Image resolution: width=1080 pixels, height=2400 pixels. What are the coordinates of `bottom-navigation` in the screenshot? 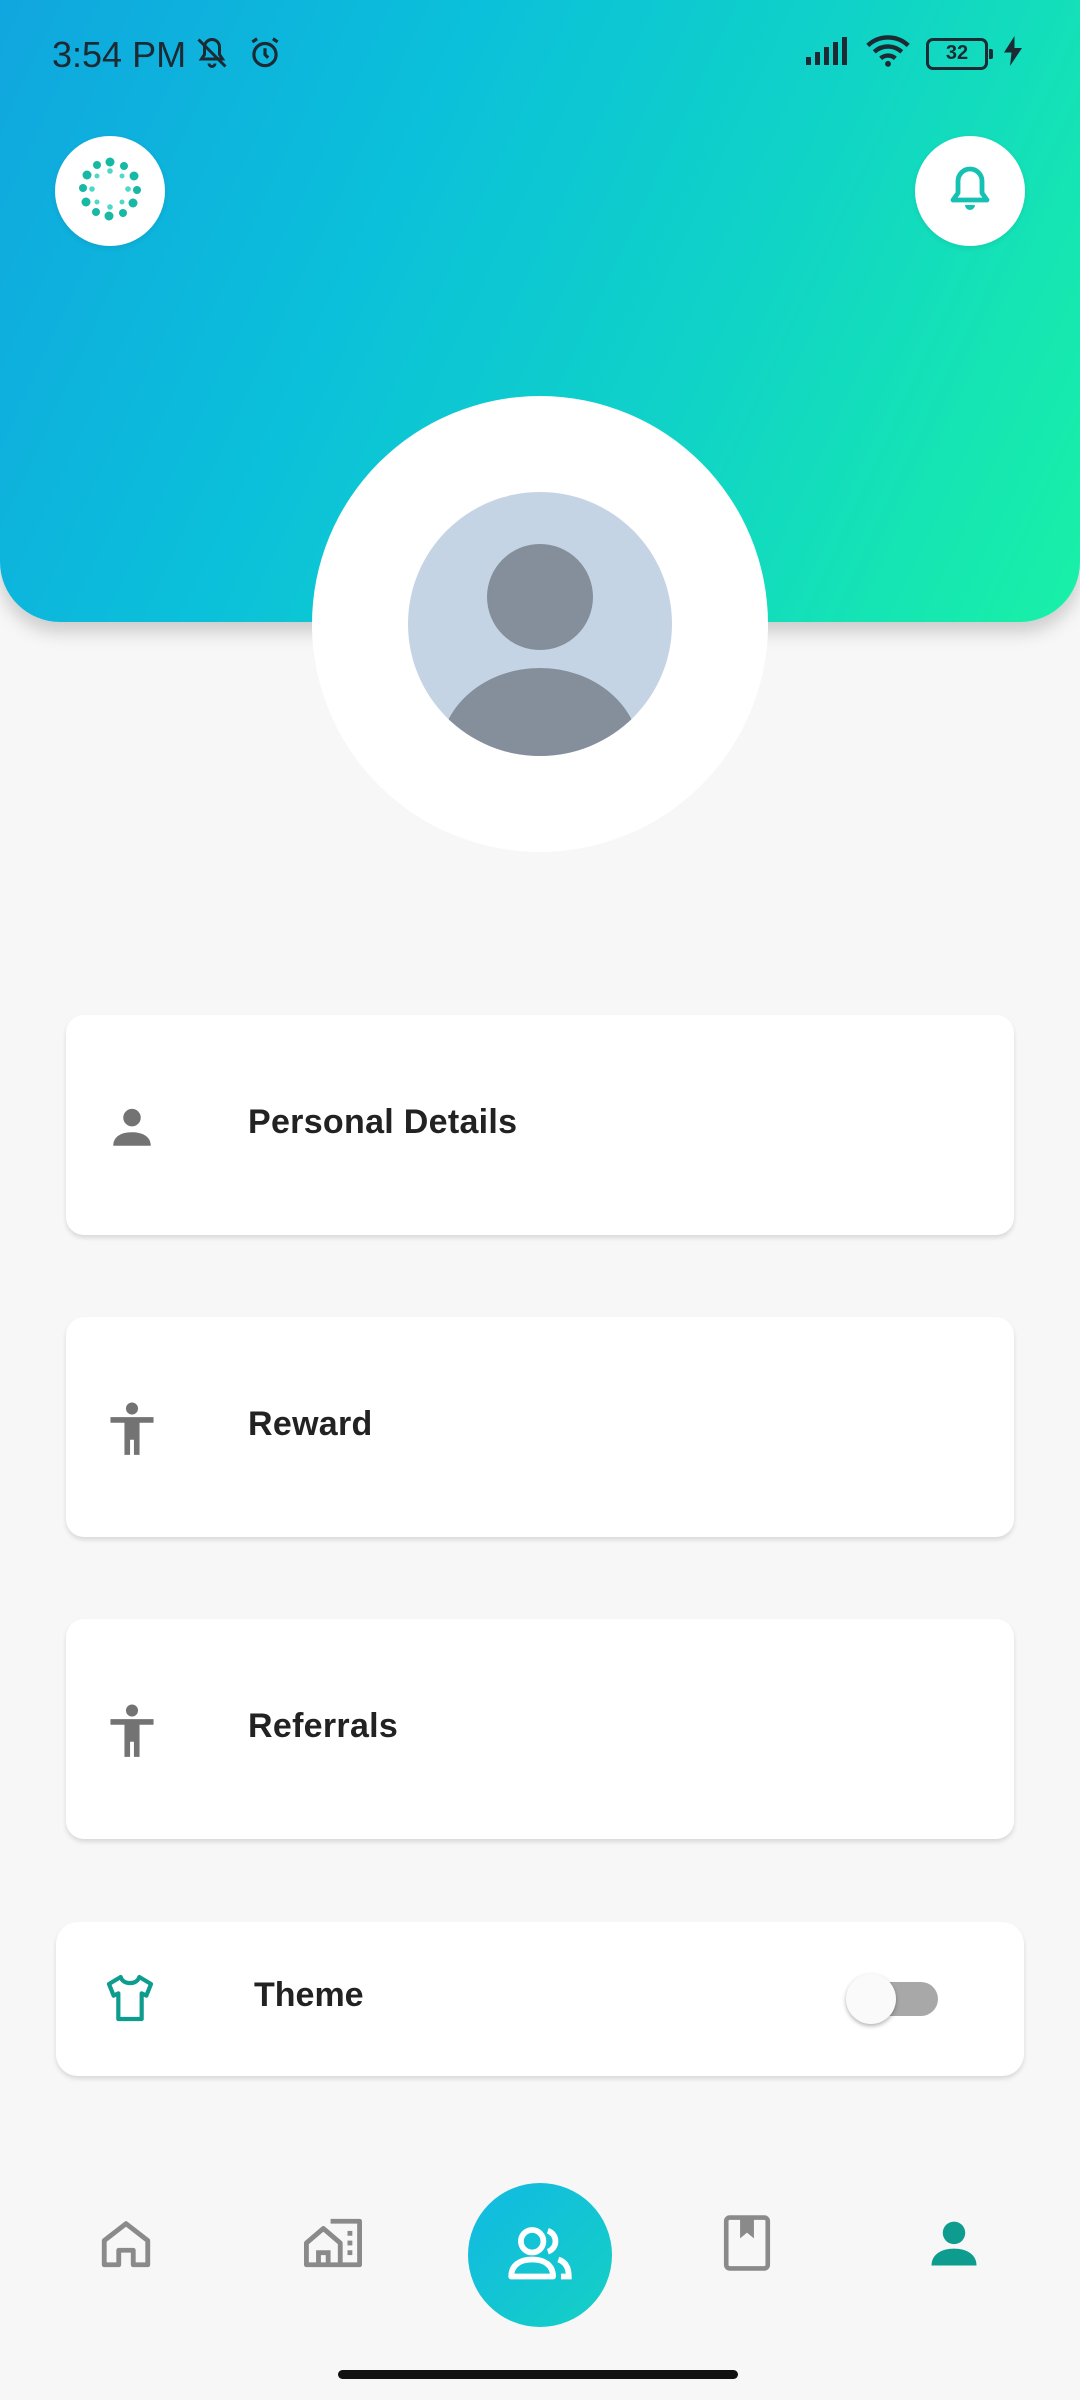 It's located at (540, 2255).